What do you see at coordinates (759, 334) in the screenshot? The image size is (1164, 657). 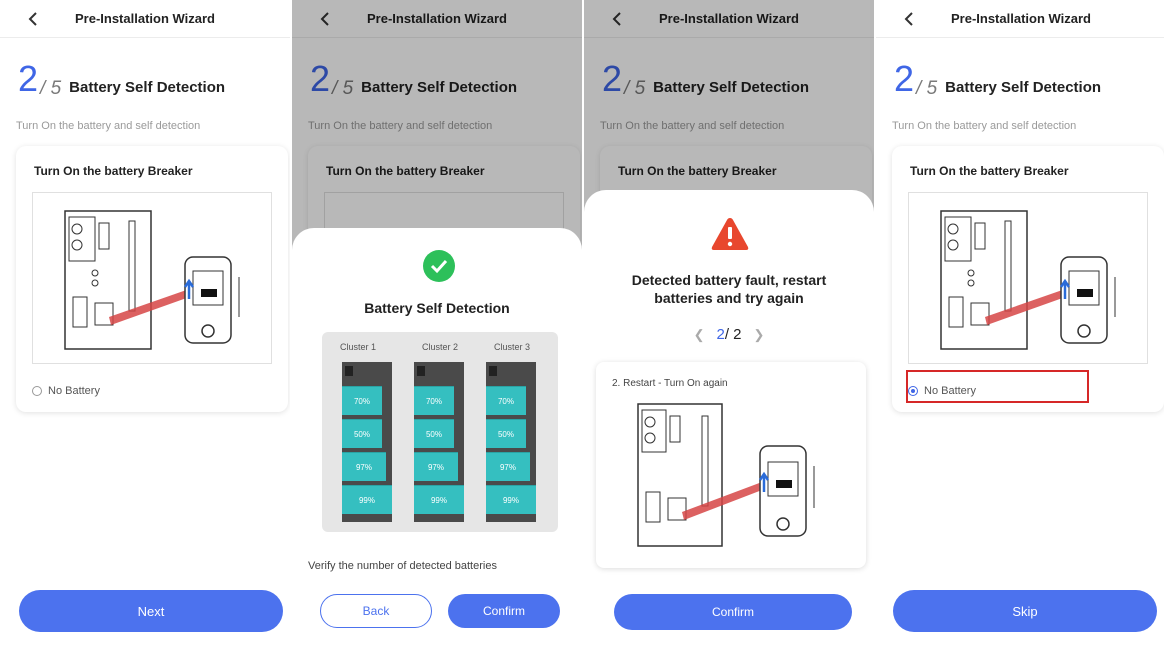 I see `chevron-right-icon: ❯` at bounding box center [759, 334].